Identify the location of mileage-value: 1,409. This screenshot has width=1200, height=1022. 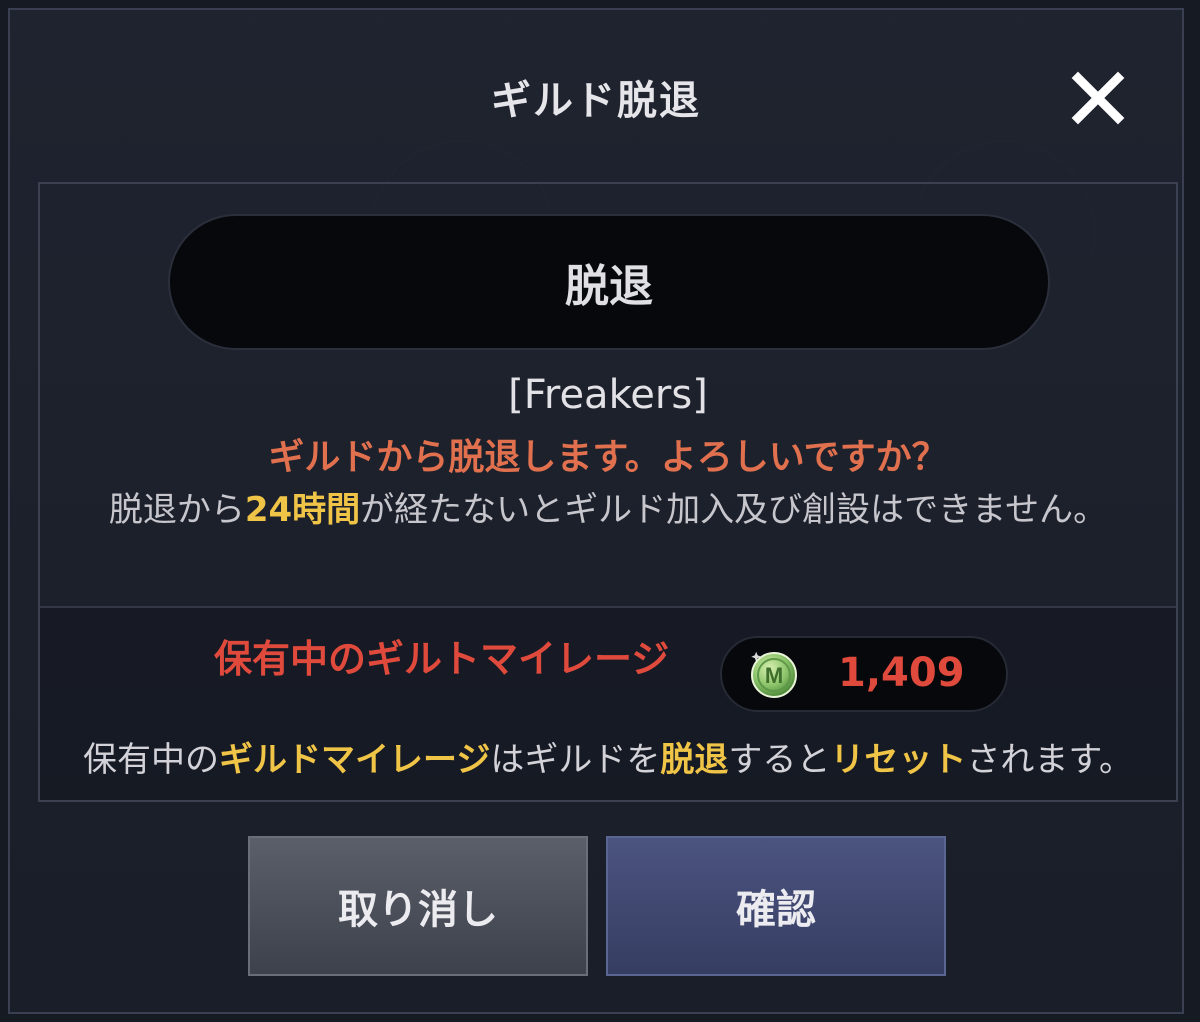
(901, 673).